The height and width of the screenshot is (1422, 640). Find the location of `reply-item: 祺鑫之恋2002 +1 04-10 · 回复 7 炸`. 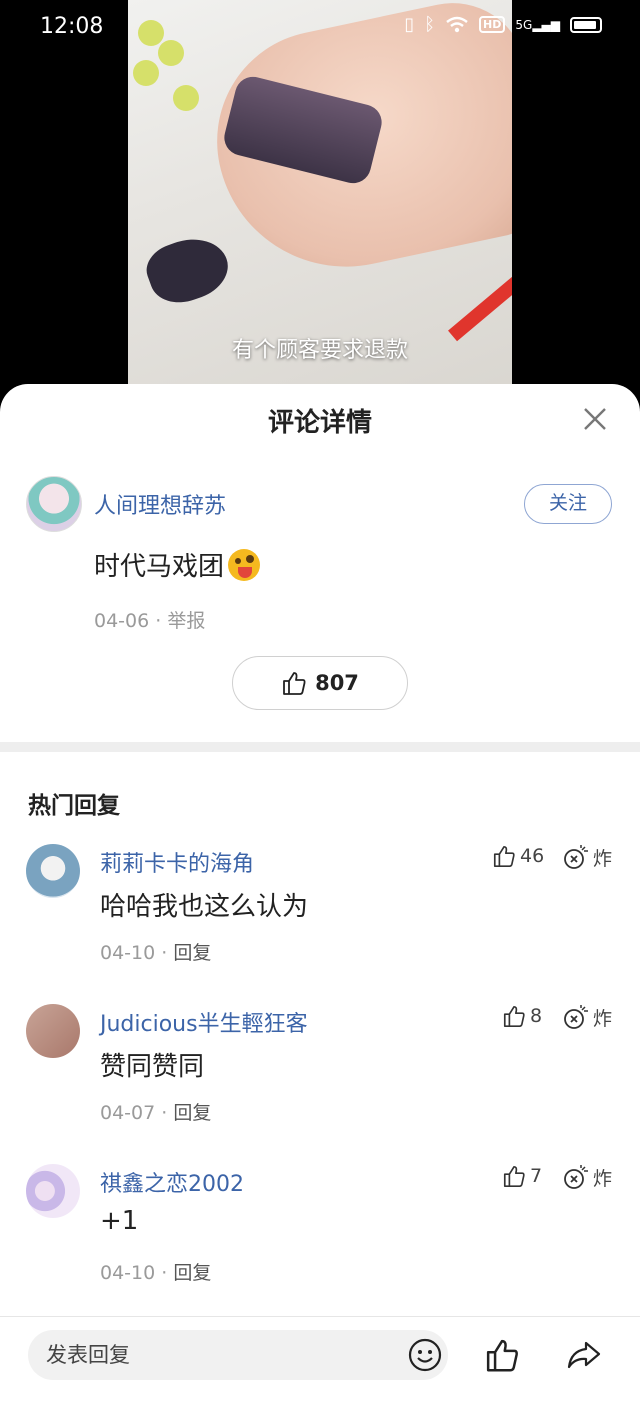

reply-item: 祺鑫之恋2002 +1 04-10 · 回复 7 炸 is located at coordinates (320, 1239).